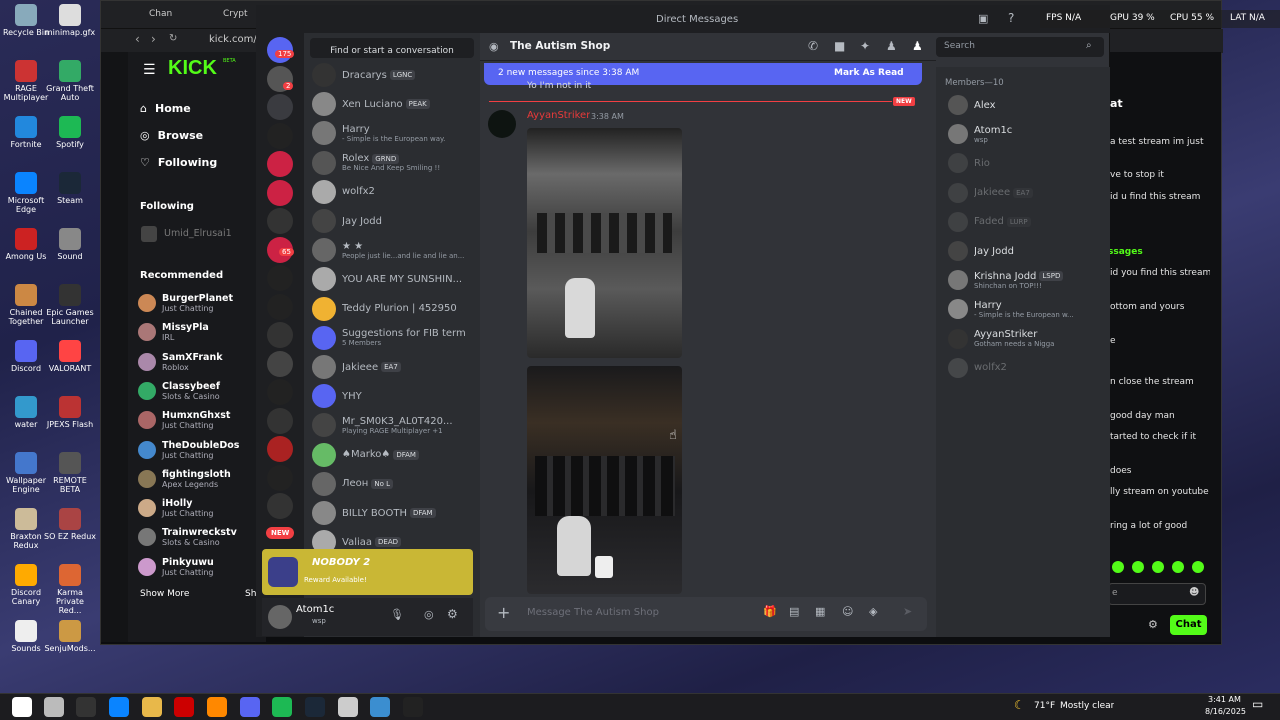 Image resolution: width=1280 pixels, height=720 pixels. What do you see at coordinates (280, 617) in the screenshot?
I see `user-avatar` at bounding box center [280, 617].